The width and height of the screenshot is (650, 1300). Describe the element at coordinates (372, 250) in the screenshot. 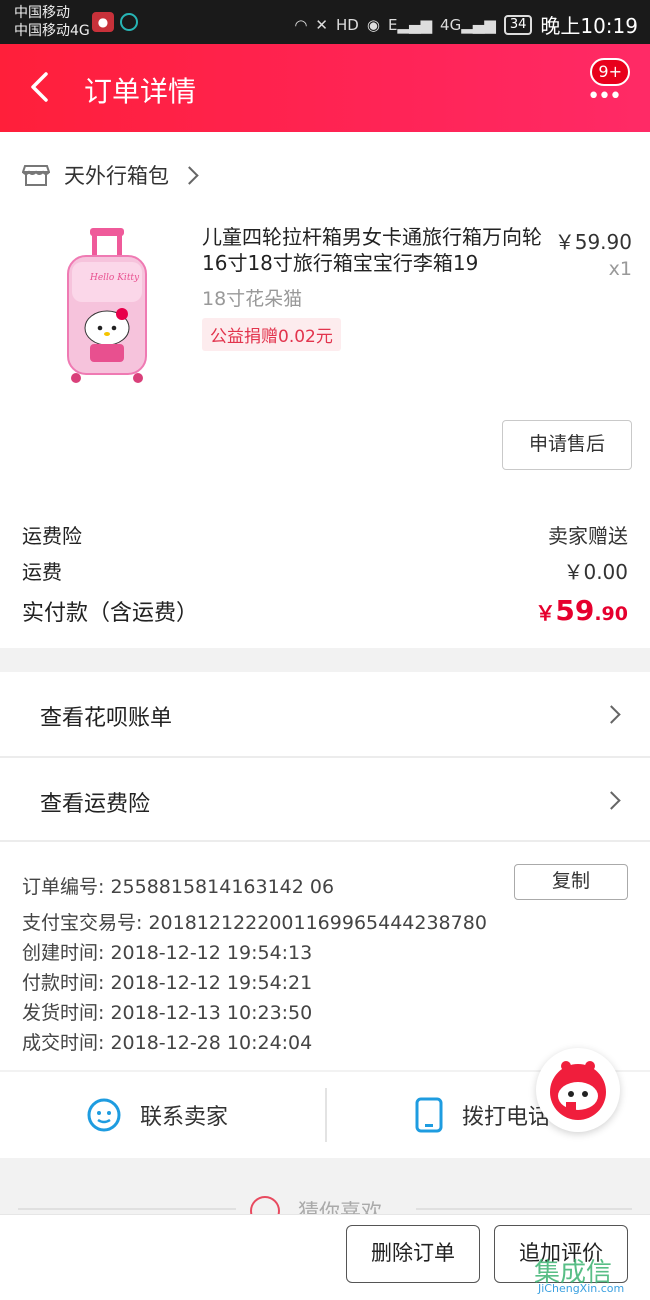

I see `product-title: 儿童四轮拉杆箱男女卡通旅行箱万向轮16寸18寸旅行箱宝宝行李箱19` at that location.